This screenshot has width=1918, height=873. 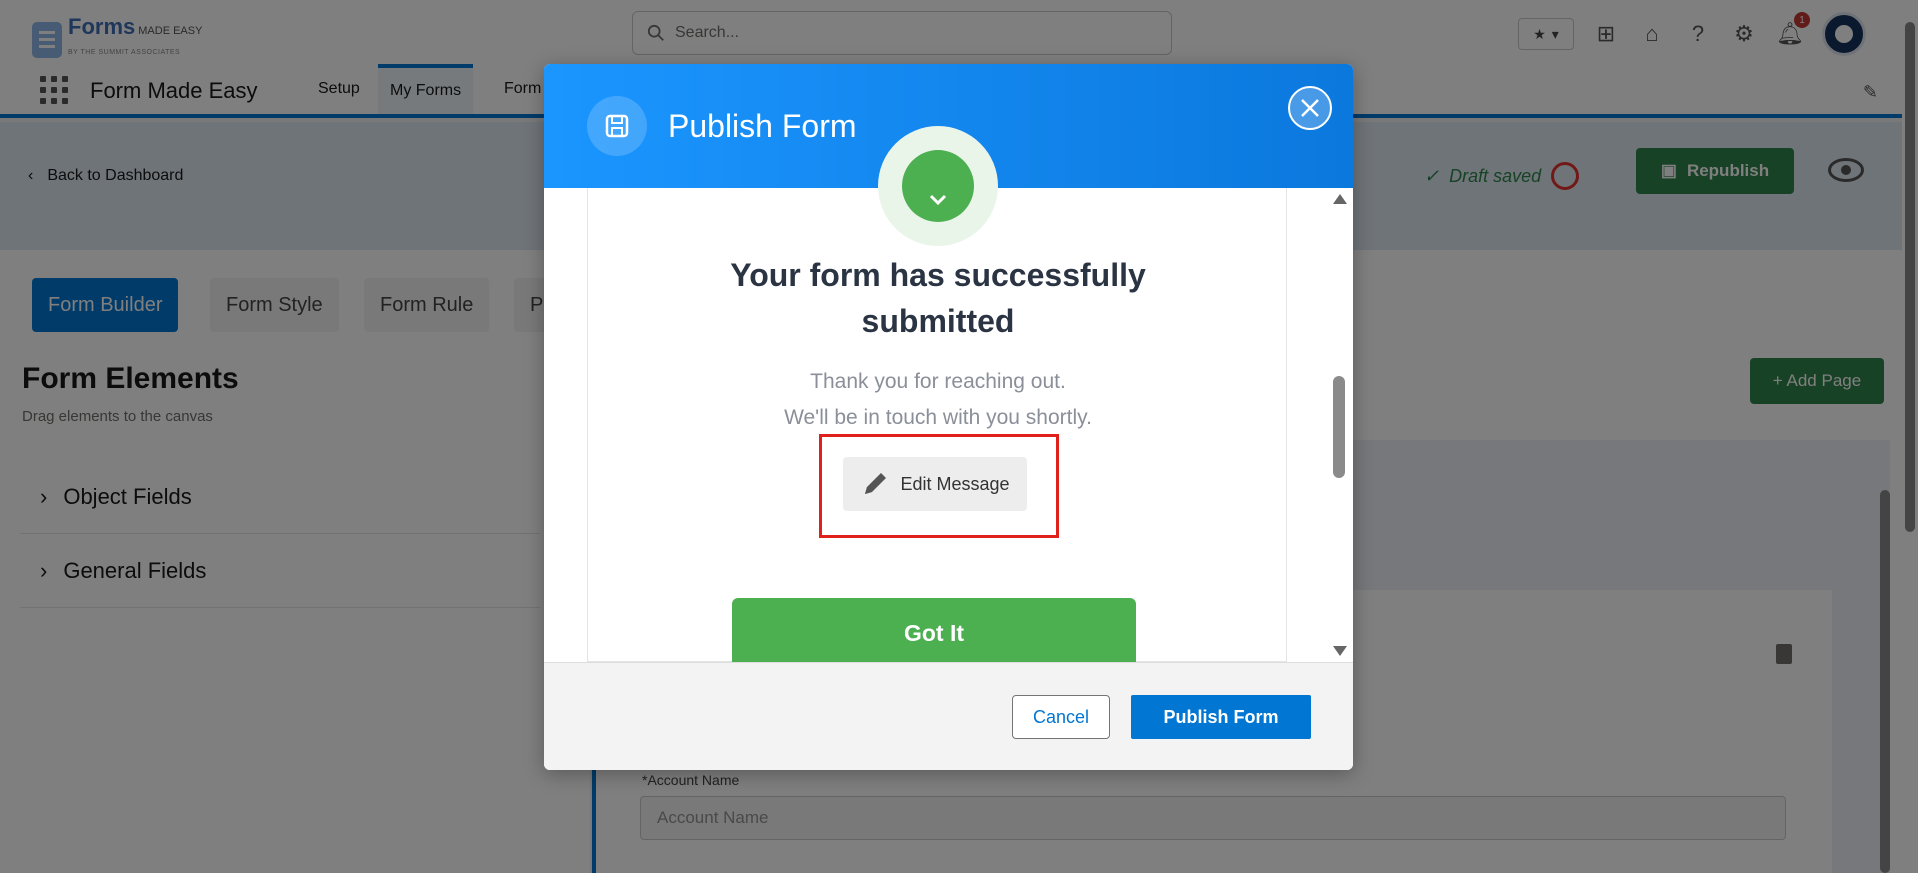 What do you see at coordinates (1340, 651) in the screenshot?
I see `scroll-down-icon` at bounding box center [1340, 651].